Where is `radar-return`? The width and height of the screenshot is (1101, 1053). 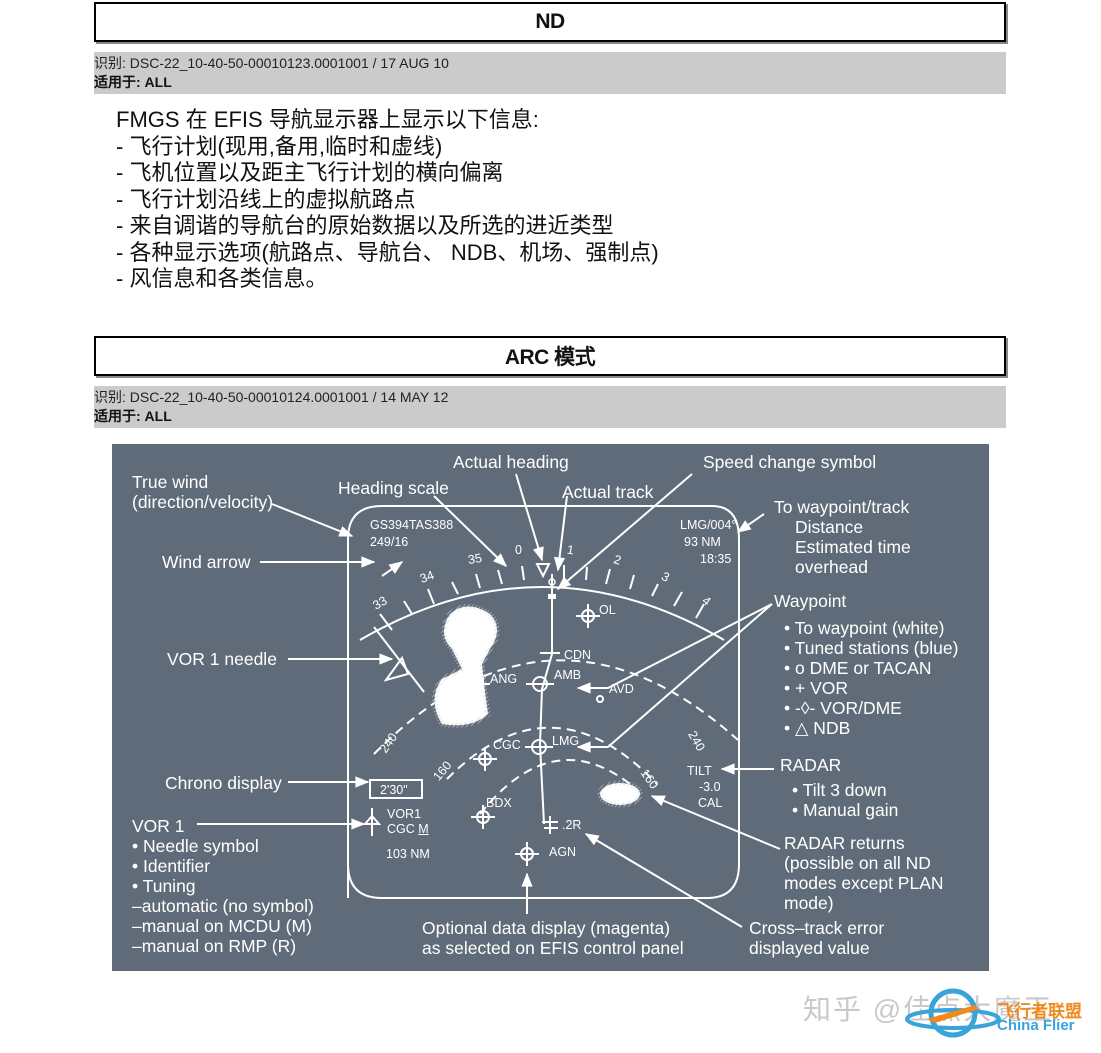
radar-return is located at coordinates (620, 794).